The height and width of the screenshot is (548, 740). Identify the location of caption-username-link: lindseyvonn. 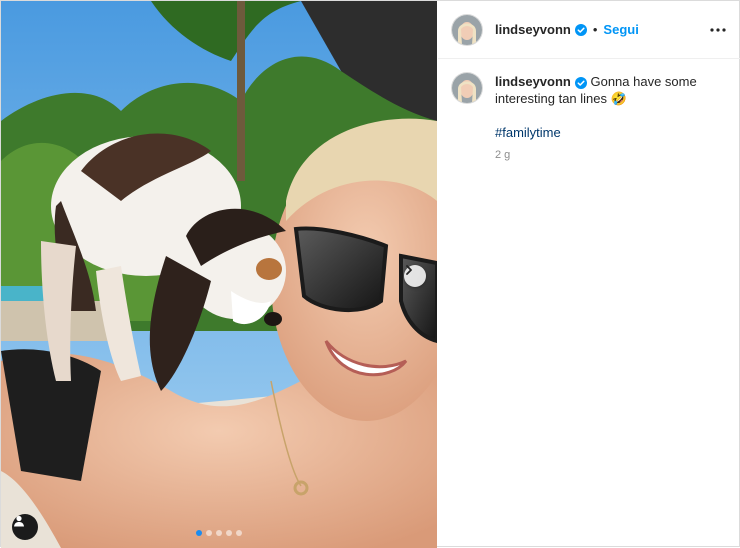
(533, 81).